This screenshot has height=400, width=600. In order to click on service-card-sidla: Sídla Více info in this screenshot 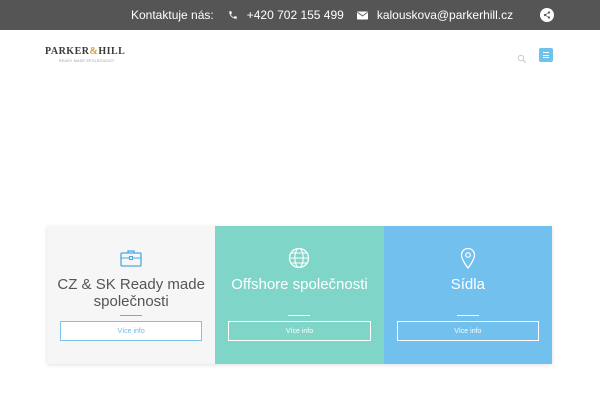, I will do `click(467, 295)`.